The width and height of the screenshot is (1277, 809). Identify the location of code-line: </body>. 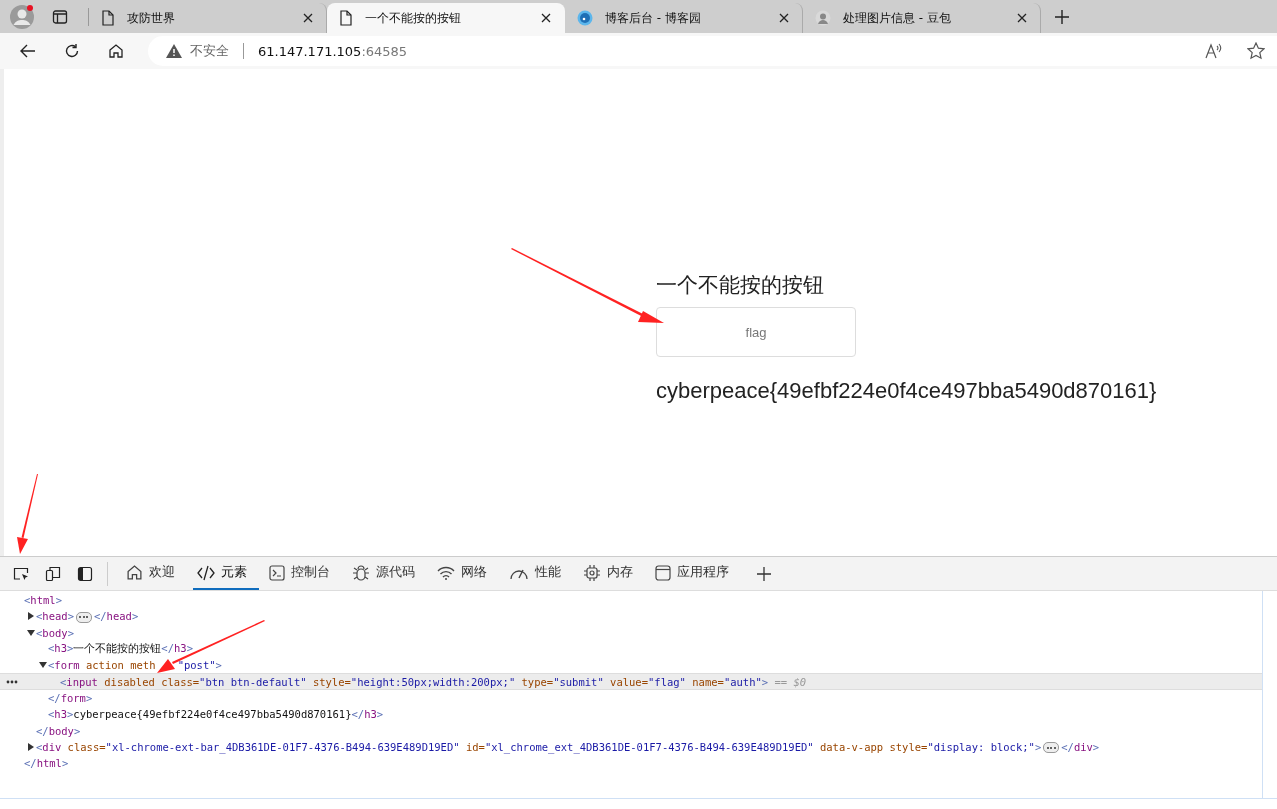
(58, 730).